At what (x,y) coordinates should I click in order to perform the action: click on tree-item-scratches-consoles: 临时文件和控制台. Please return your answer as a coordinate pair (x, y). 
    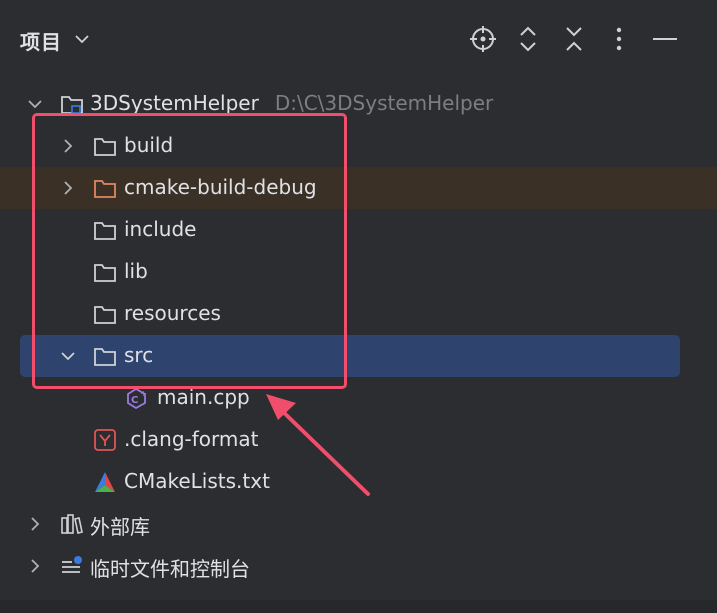
    Looking at the image, I should click on (358, 566).